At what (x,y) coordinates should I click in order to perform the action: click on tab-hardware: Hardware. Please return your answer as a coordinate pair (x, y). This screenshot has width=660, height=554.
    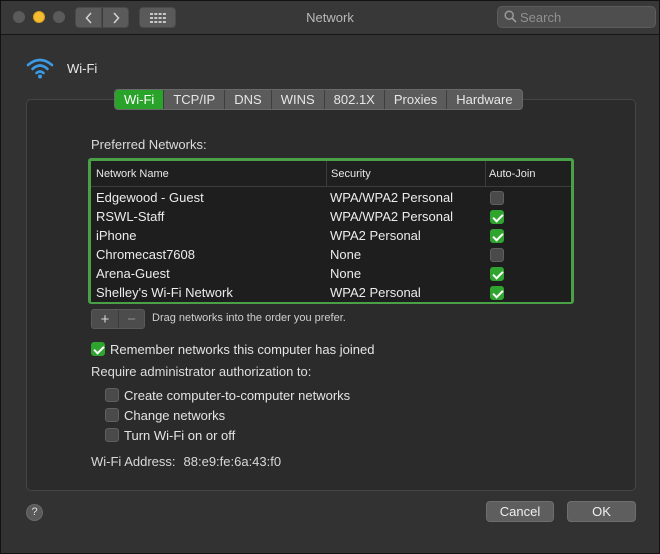
    Looking at the image, I should click on (483, 99).